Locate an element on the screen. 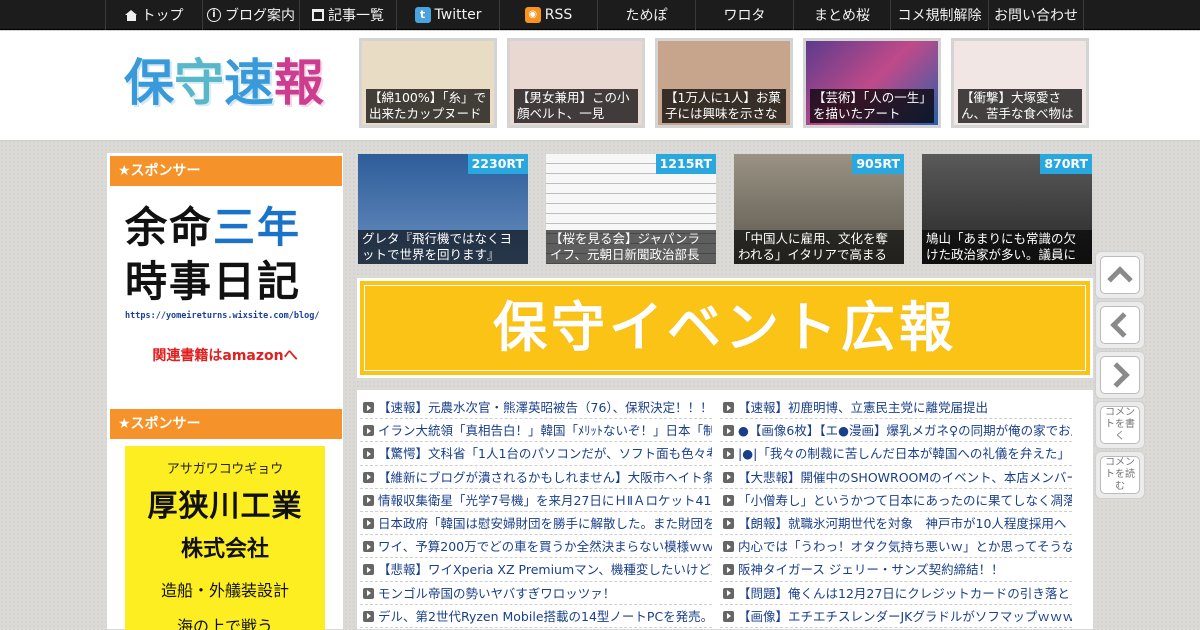 The height and width of the screenshot is (630, 1200). floating-navigation: コメントを書く コメントを読む is located at coordinates (1121, 376).